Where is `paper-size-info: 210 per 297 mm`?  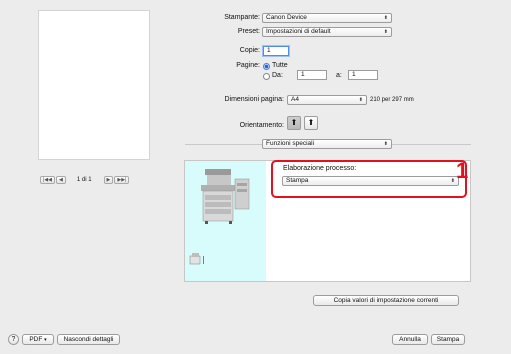 paper-size-info: 210 per 297 mm is located at coordinates (392, 100).